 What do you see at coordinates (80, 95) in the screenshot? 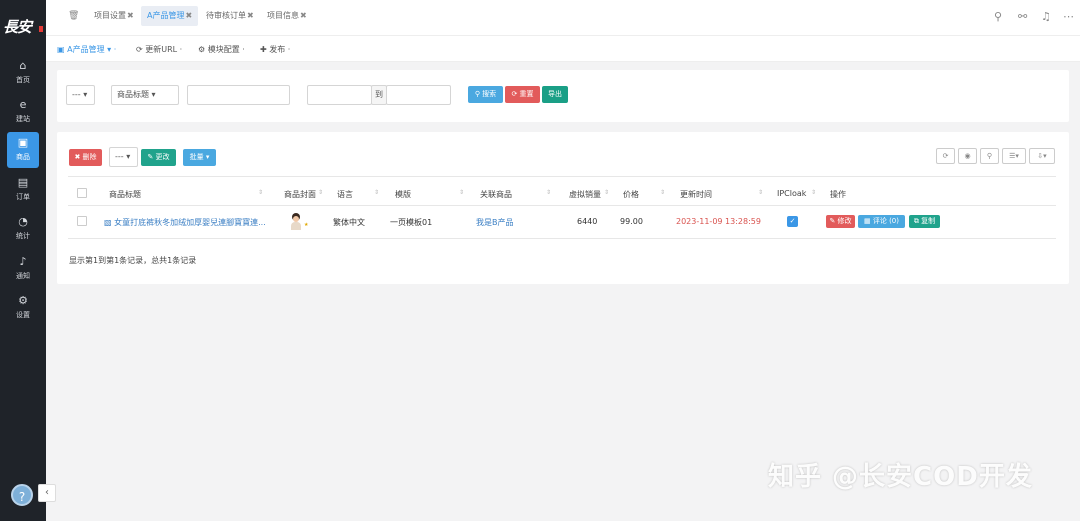
I see `filter-select: --- ▾` at bounding box center [80, 95].